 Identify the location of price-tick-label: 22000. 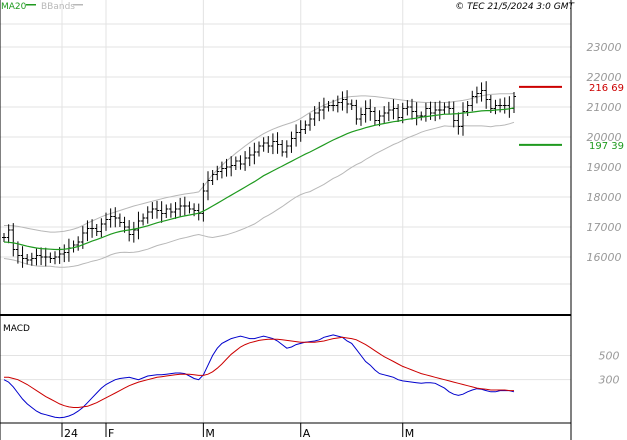
(604, 77).